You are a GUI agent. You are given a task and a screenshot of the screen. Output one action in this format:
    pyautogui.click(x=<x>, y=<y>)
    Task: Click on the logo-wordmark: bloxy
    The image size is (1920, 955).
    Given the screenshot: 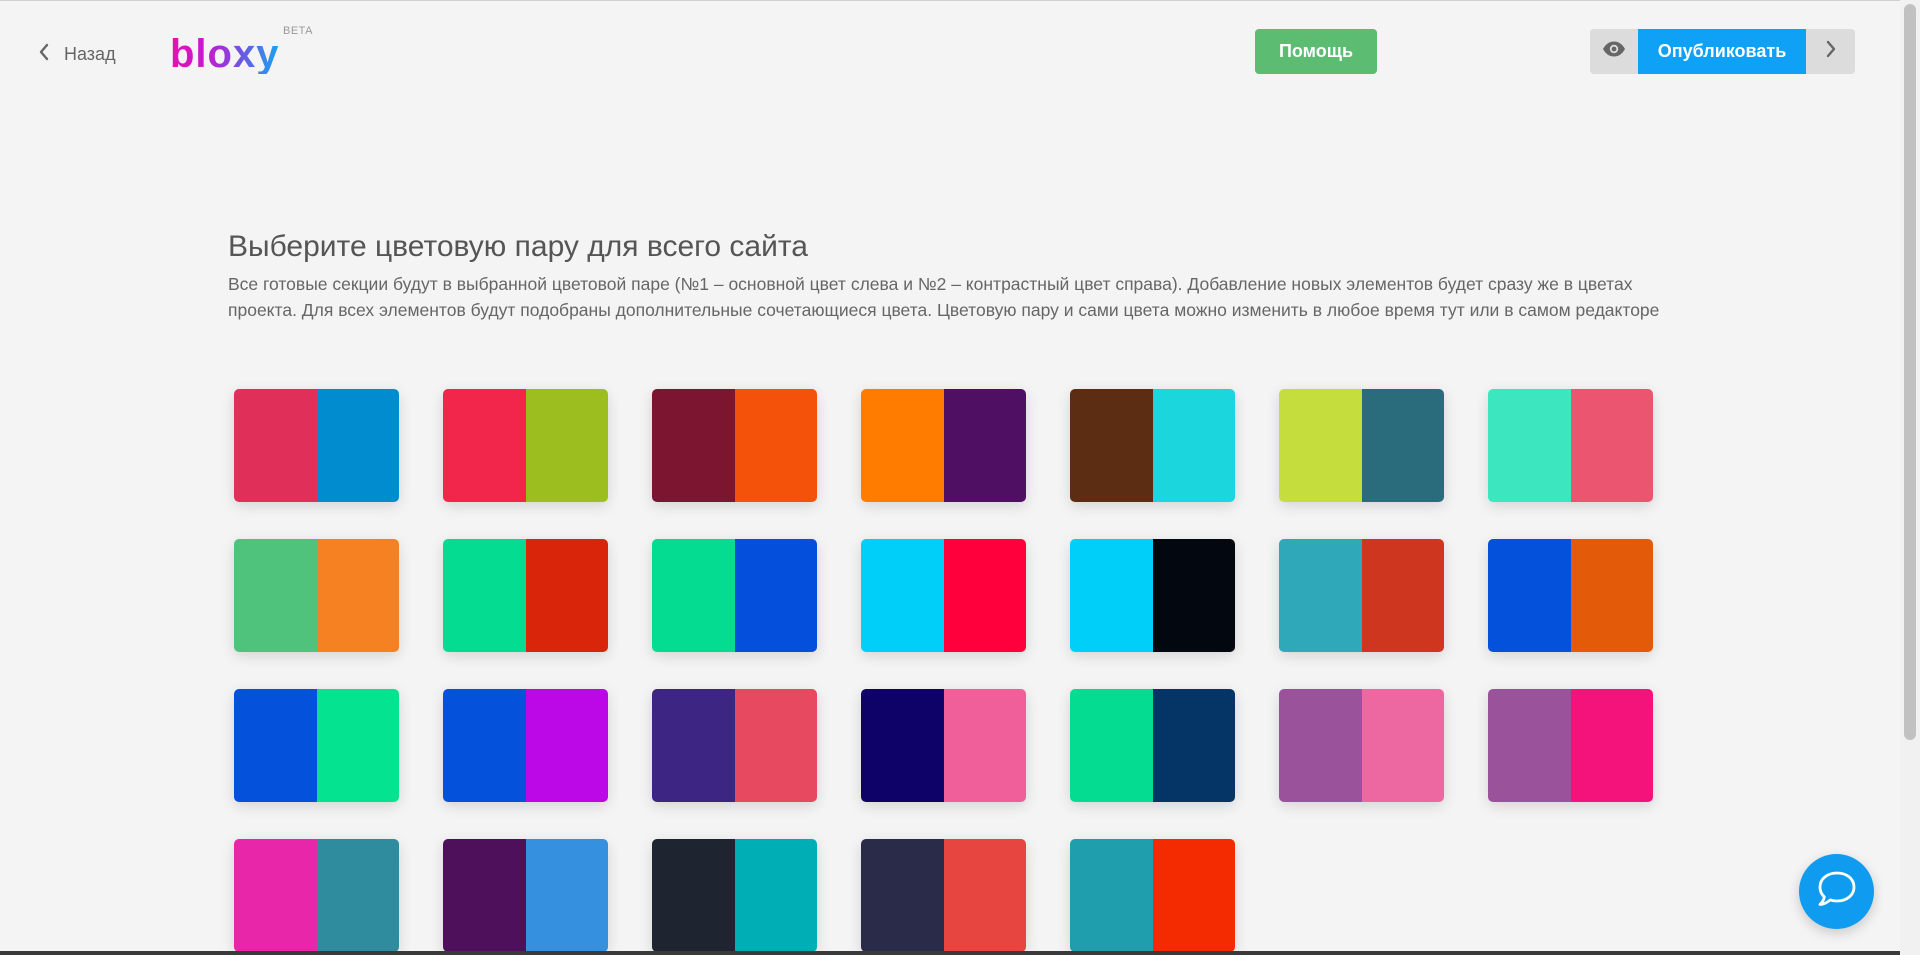 What is the action you would take?
    pyautogui.click(x=225, y=54)
    